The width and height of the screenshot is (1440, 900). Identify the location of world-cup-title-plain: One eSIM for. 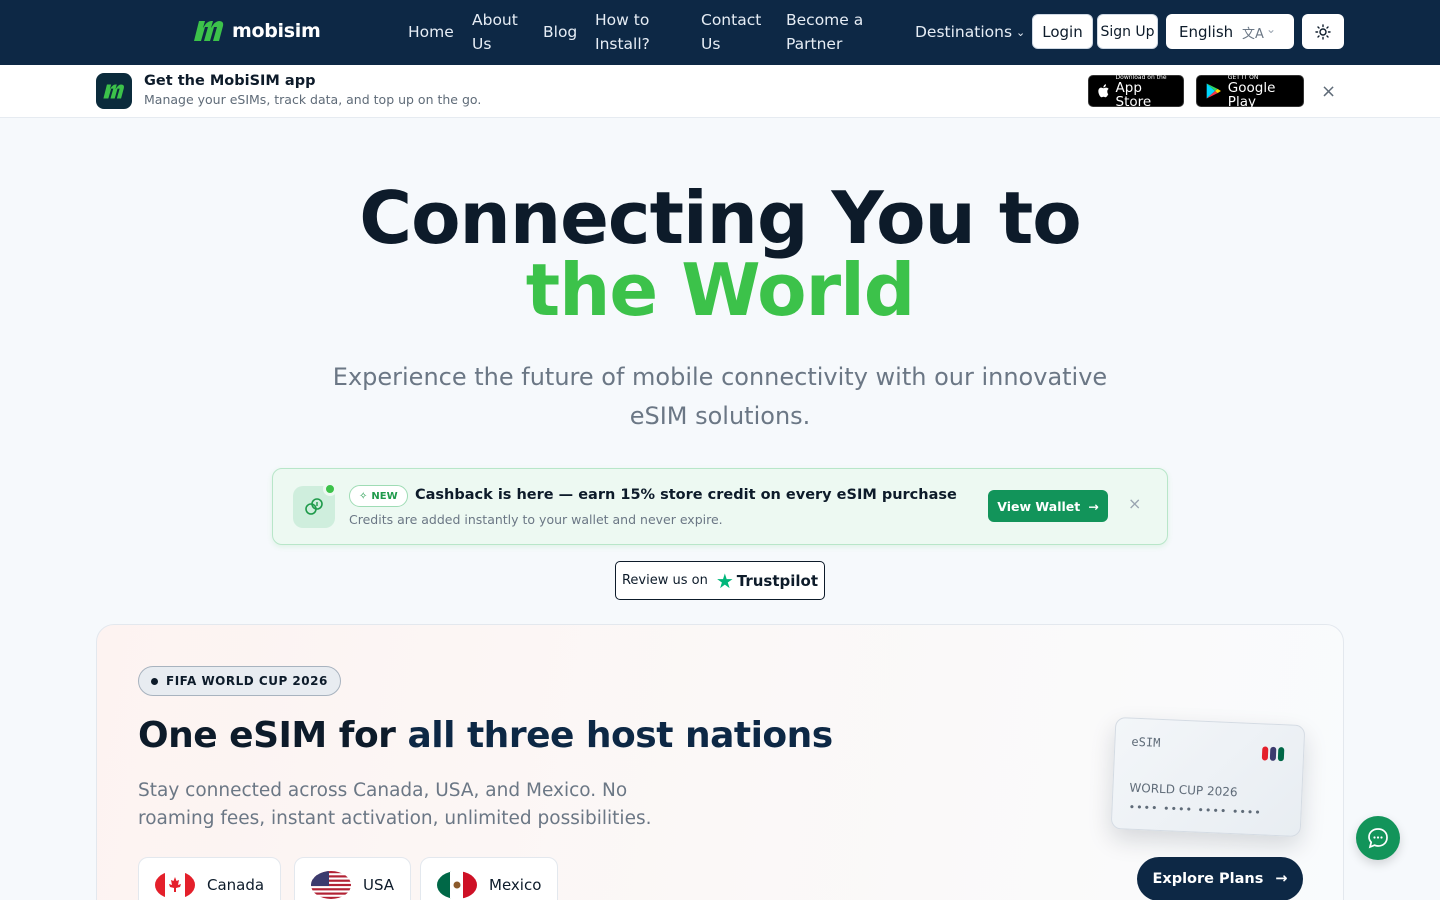
(273, 735).